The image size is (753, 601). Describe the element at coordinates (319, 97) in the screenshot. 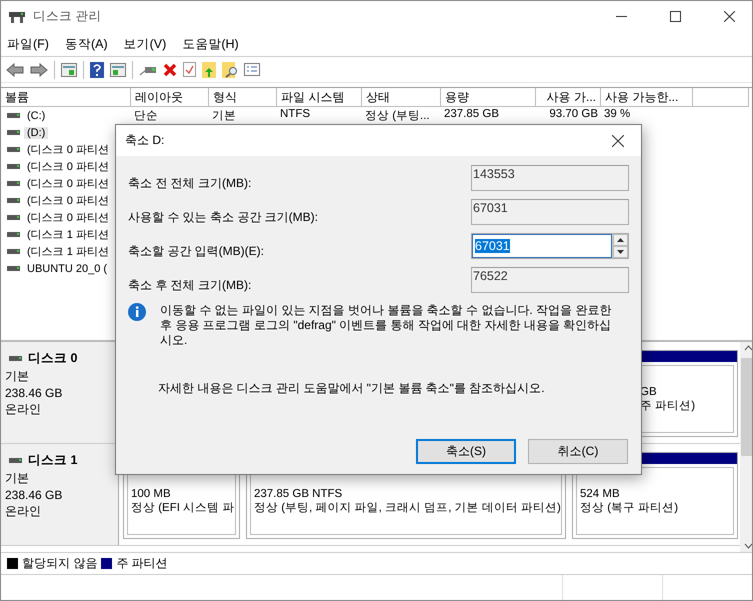

I see `column-header: 파일 시스템` at that location.